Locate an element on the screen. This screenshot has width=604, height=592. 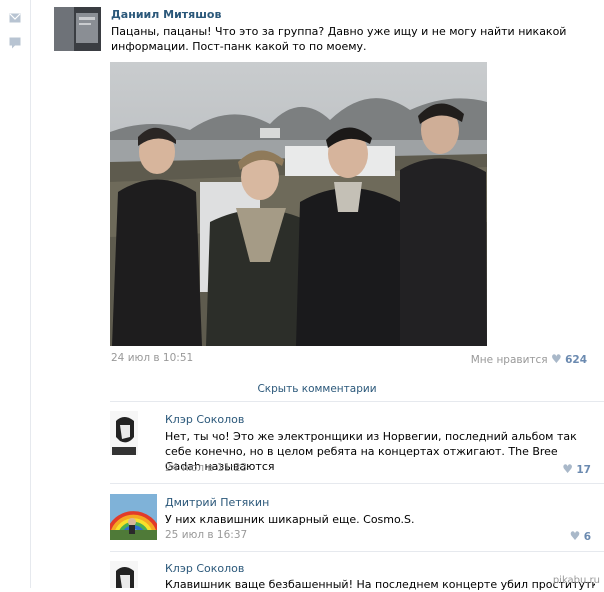
post-author-avatar is located at coordinates (77, 29).